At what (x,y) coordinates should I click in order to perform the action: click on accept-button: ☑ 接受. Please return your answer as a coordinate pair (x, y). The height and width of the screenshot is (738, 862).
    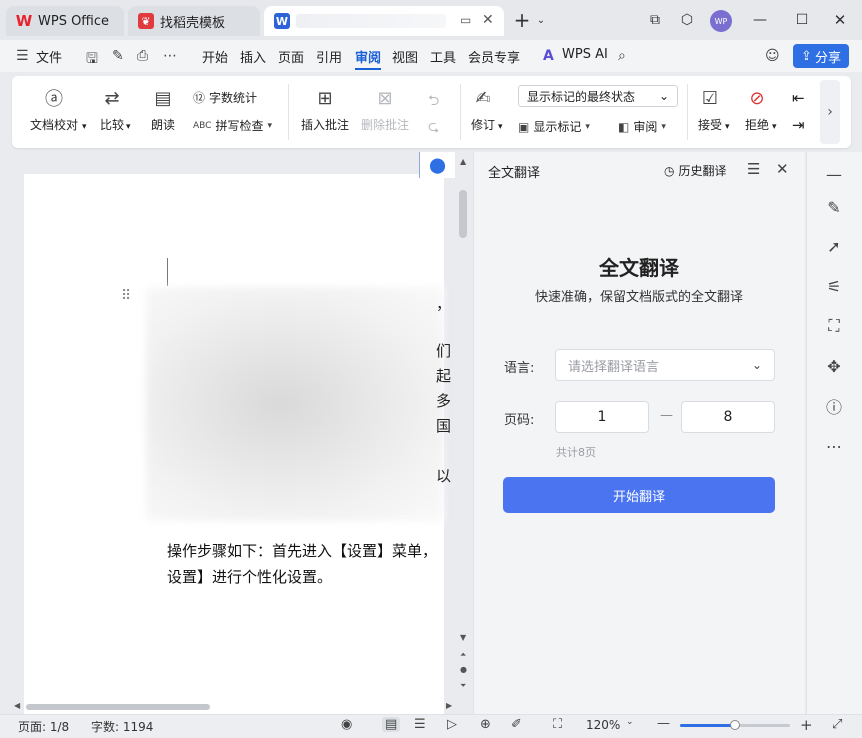
    Looking at the image, I should click on (710, 109).